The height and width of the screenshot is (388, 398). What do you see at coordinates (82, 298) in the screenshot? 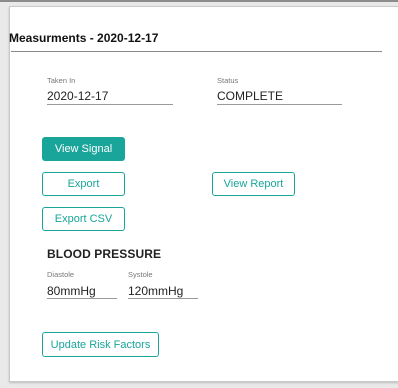
I see `diastole-underline` at bounding box center [82, 298].